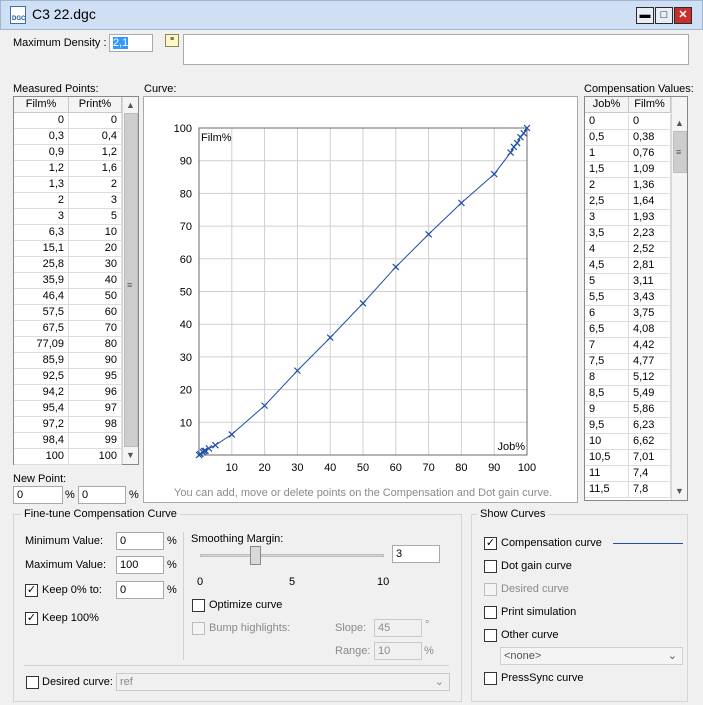 This screenshot has width=703, height=705. What do you see at coordinates (198, 605) in the screenshot?
I see `optimize-checkbox` at bounding box center [198, 605].